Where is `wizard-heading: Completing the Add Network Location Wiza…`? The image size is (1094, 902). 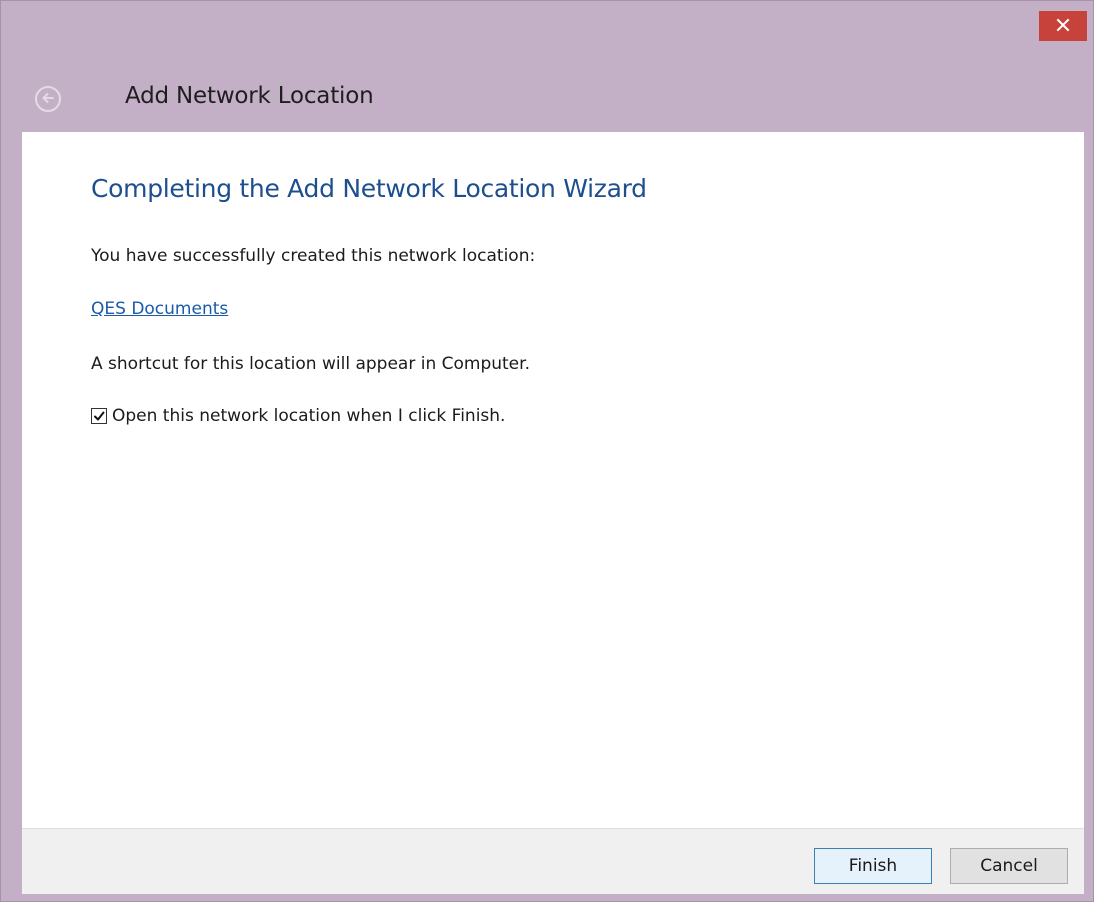
wizard-heading: Completing the Add Network Location Wiza… is located at coordinates (369, 188).